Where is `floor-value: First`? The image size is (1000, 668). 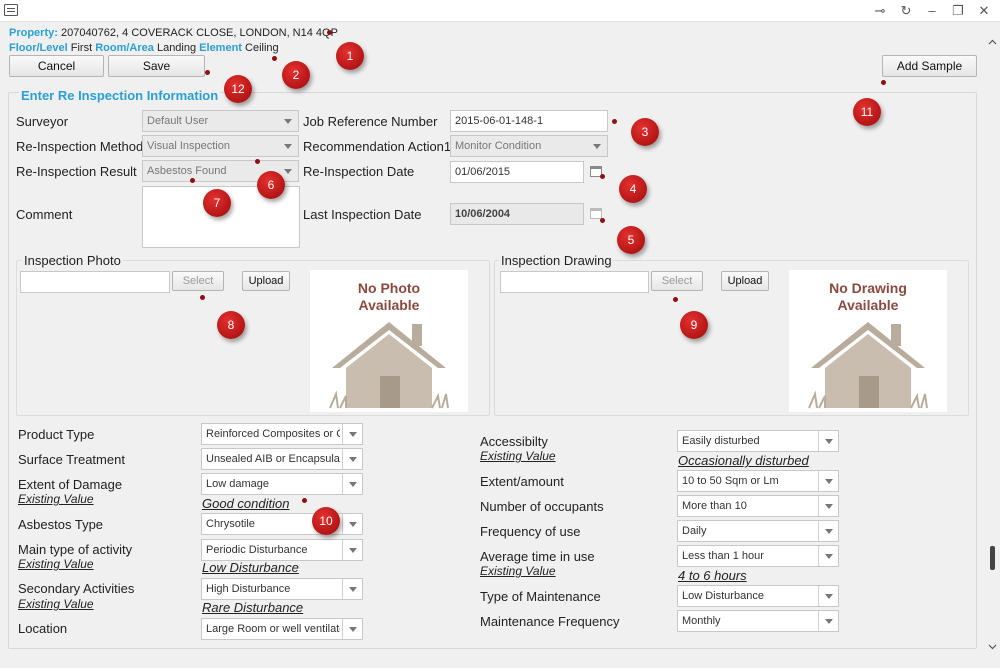
floor-value: First is located at coordinates (81, 48).